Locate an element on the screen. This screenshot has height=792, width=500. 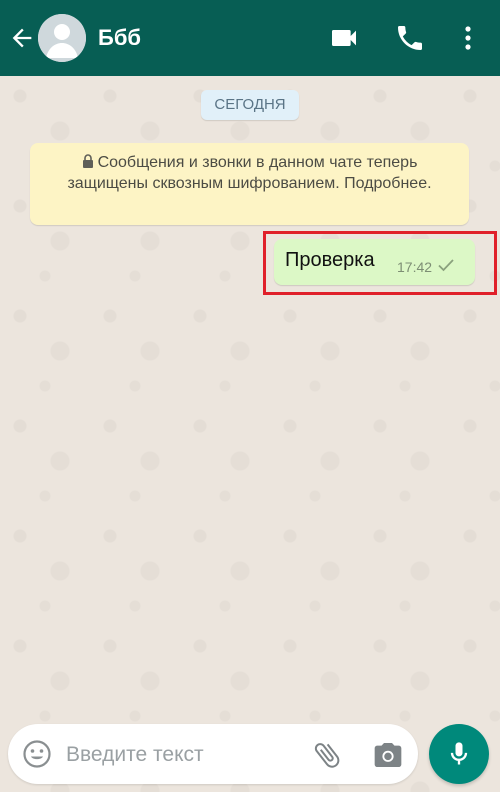
phone-call-icon is located at coordinates (410, 38).